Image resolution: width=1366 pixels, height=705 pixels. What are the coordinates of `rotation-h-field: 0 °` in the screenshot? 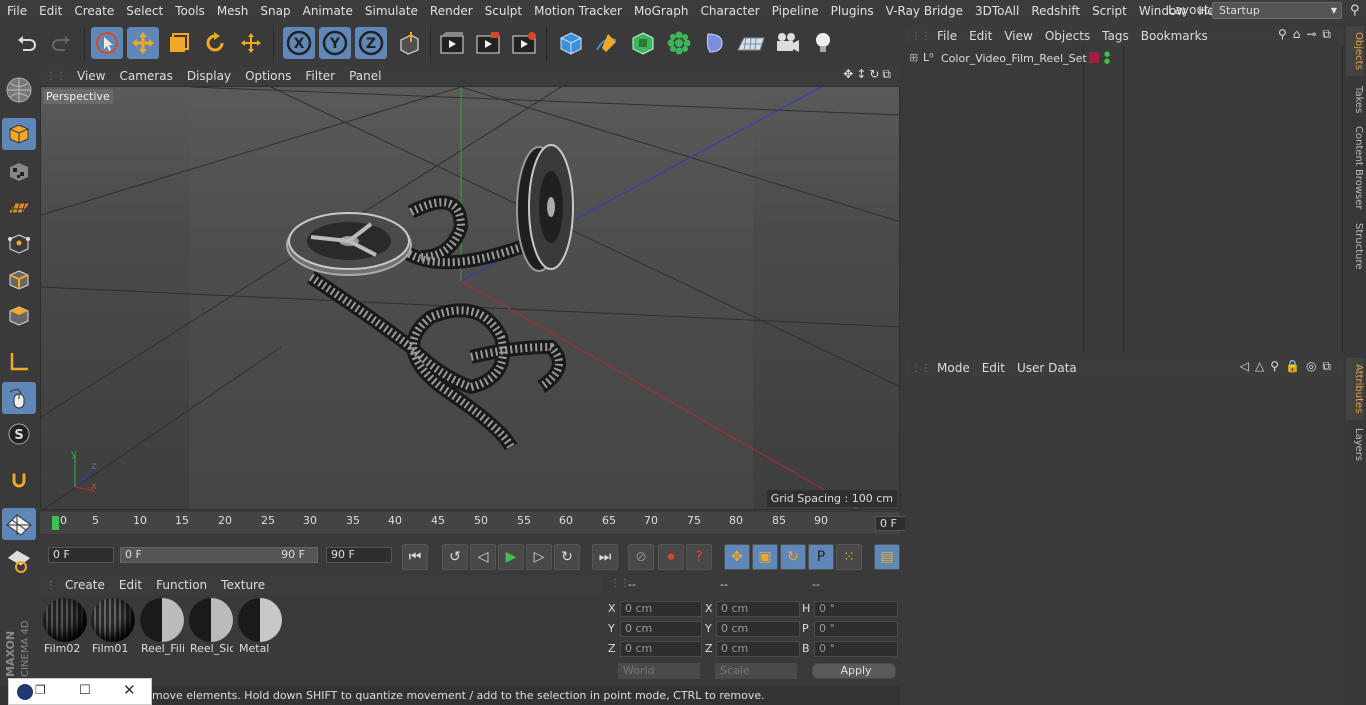 It's located at (856, 609).